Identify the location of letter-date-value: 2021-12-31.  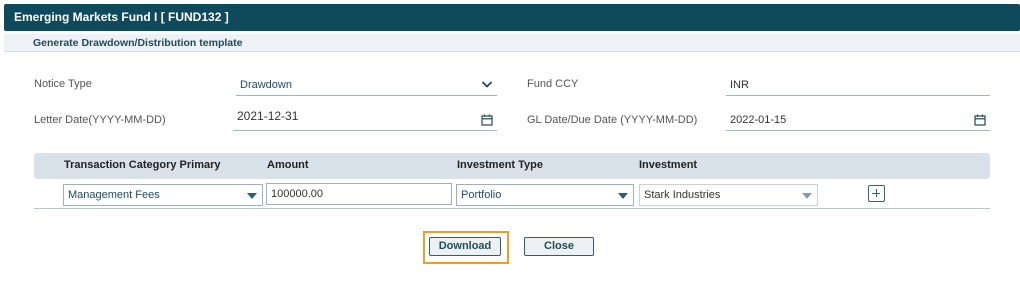
(268, 116).